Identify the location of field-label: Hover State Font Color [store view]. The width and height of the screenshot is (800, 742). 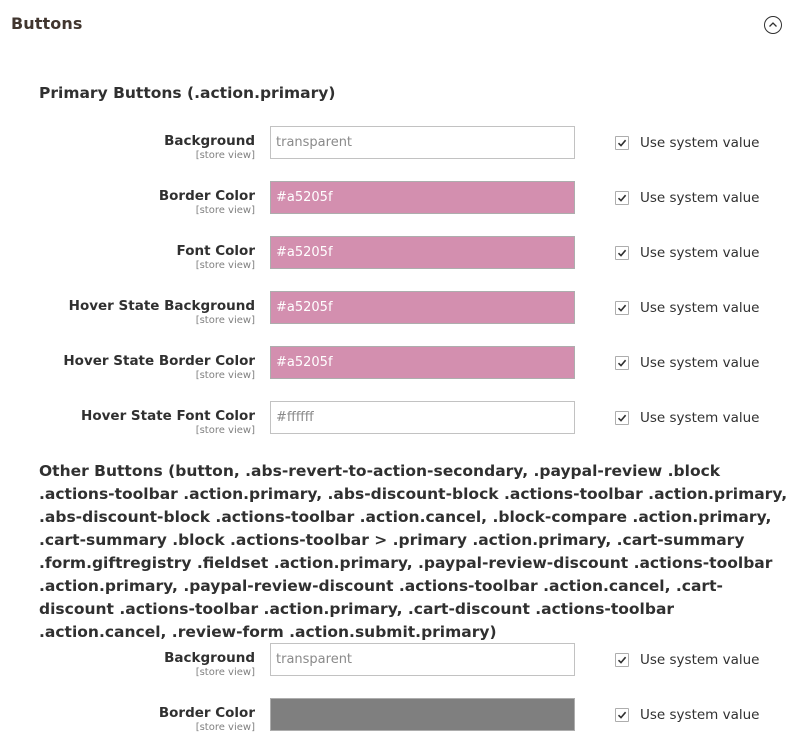
(168, 422).